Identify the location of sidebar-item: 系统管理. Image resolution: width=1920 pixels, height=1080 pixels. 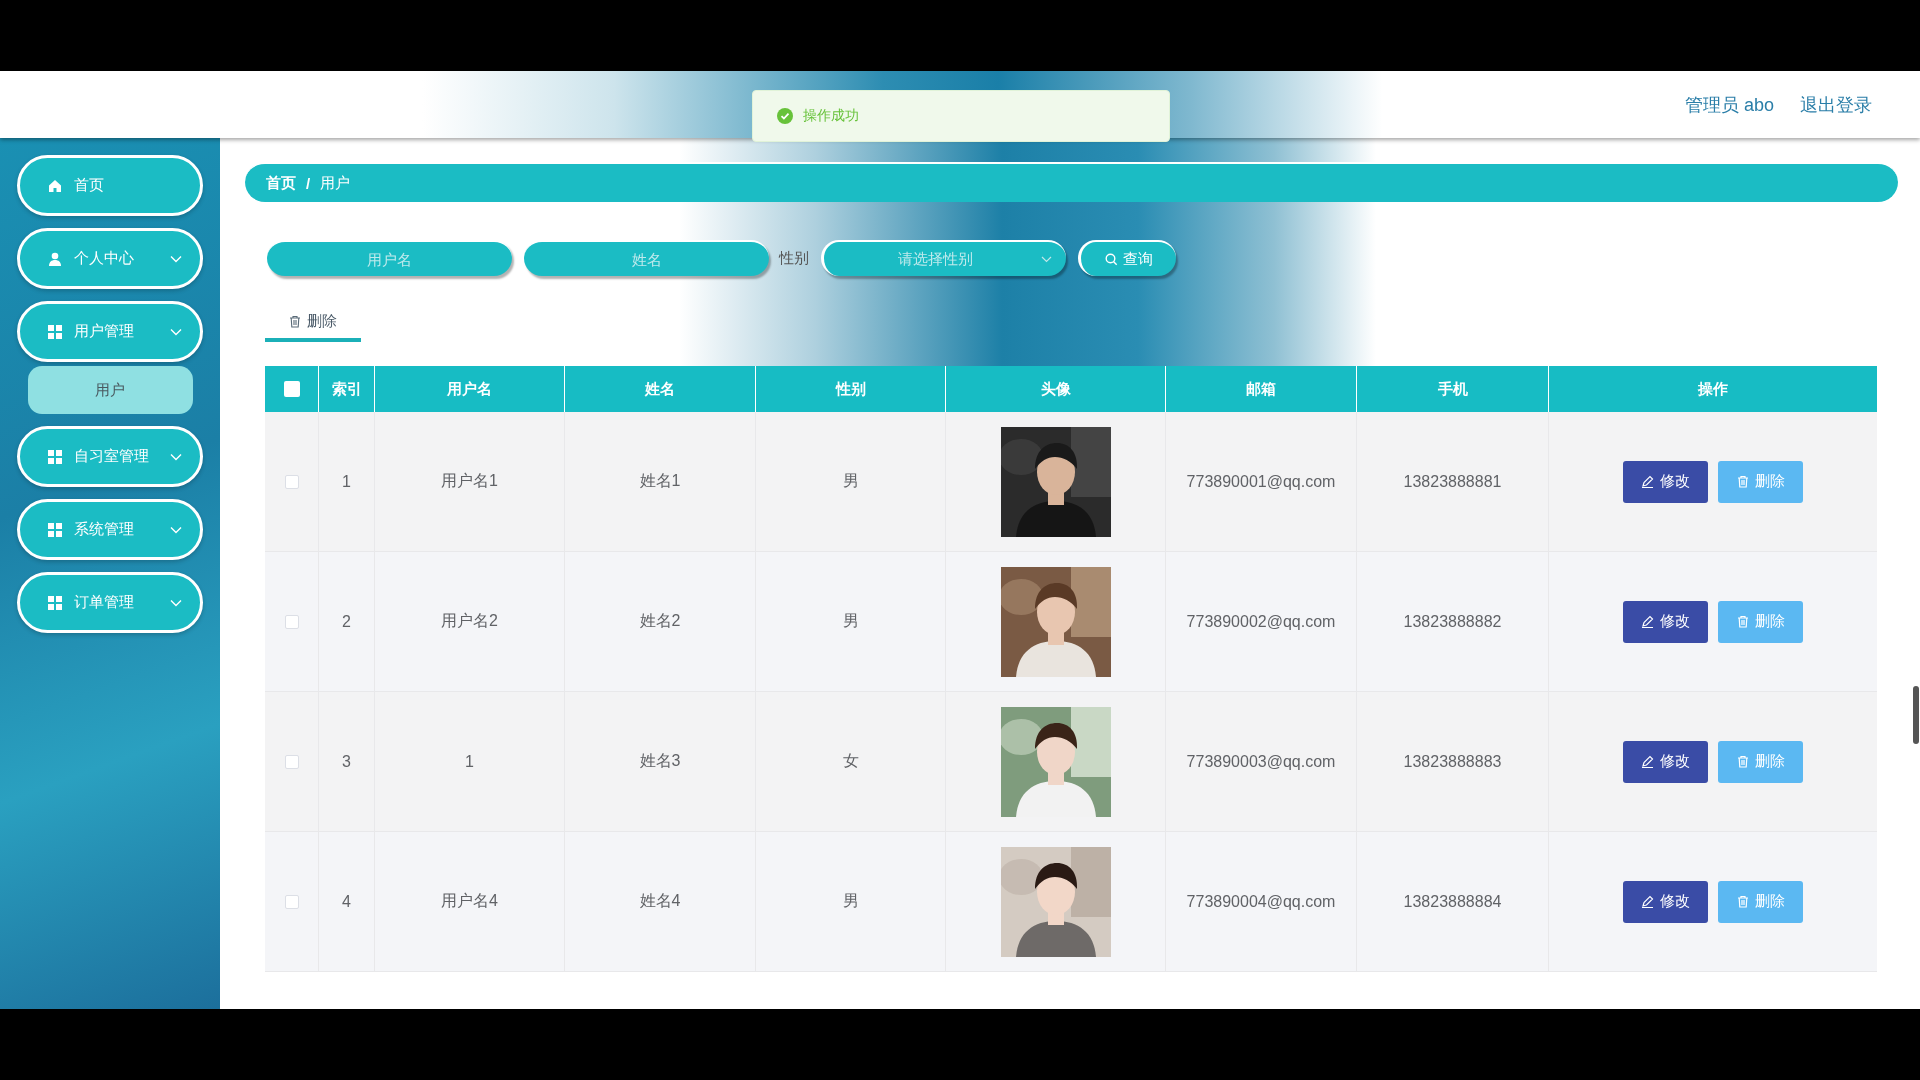
(110, 529).